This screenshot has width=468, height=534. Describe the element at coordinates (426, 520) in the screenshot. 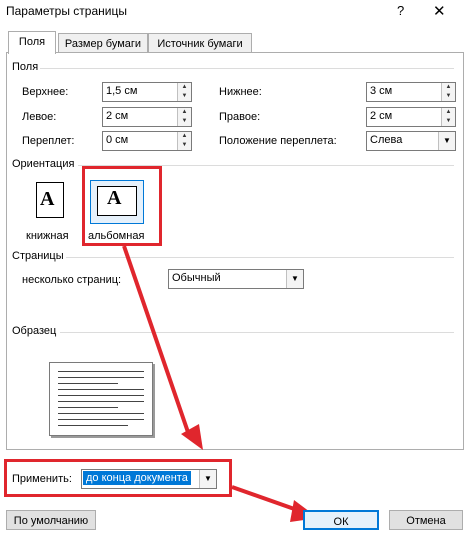

I see `cancel-button: Отмена` at that location.